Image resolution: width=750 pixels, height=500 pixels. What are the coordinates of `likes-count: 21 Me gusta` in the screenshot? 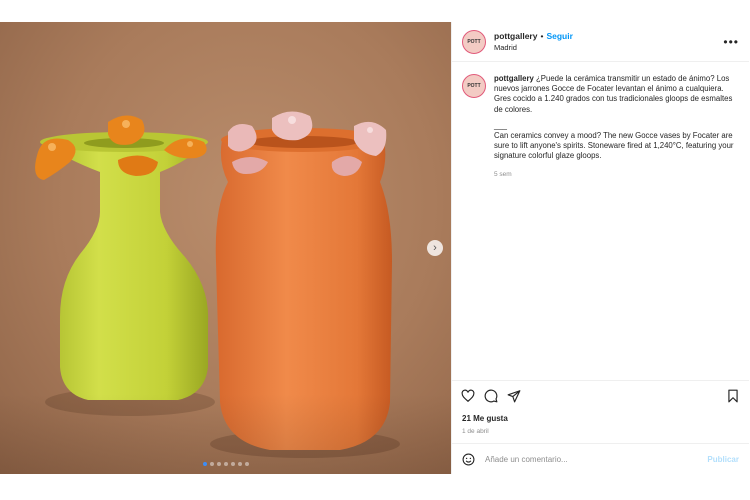 It's located at (485, 418).